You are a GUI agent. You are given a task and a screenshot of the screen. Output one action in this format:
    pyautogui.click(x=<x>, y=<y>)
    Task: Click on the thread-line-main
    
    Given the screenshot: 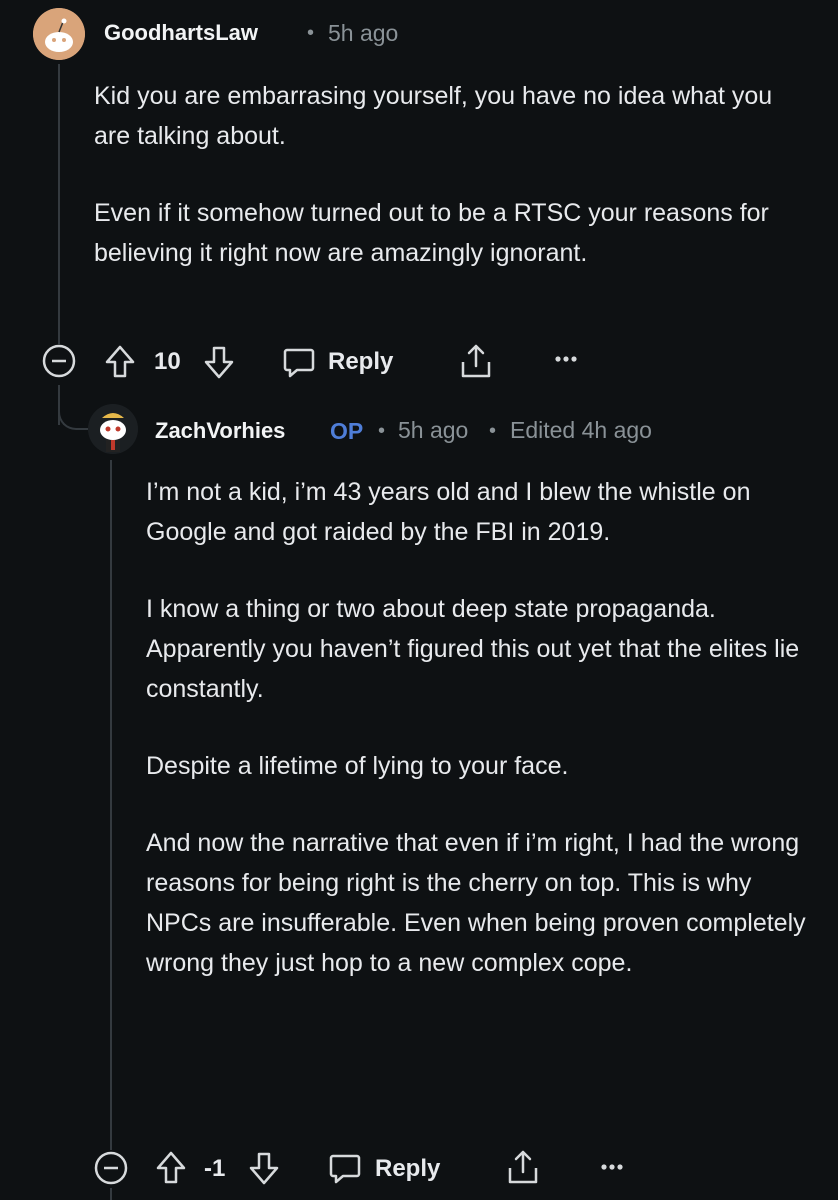 What is the action you would take?
    pyautogui.click(x=59, y=204)
    